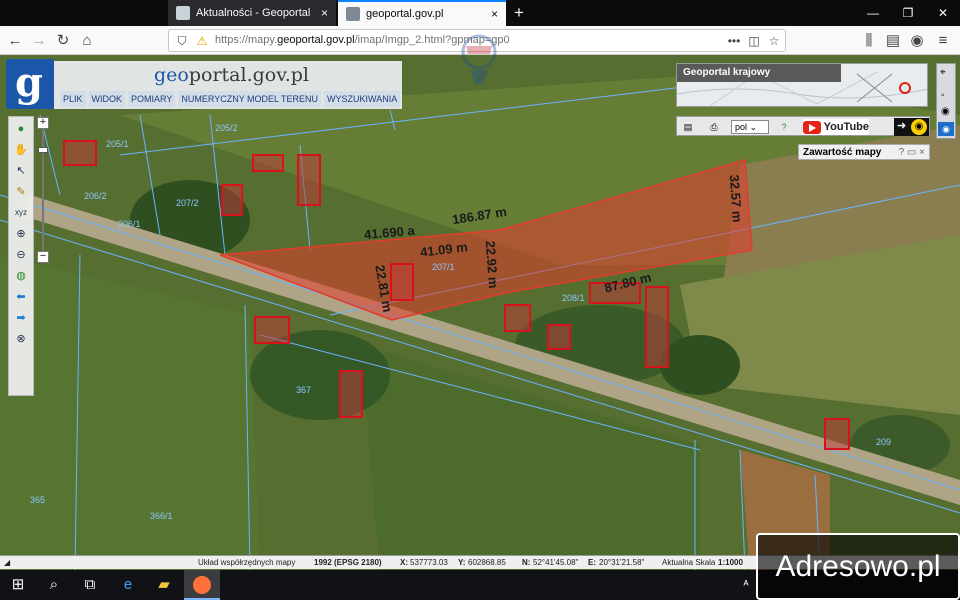 The image size is (960, 600). I want to click on edge-icon: e, so click(128, 585).